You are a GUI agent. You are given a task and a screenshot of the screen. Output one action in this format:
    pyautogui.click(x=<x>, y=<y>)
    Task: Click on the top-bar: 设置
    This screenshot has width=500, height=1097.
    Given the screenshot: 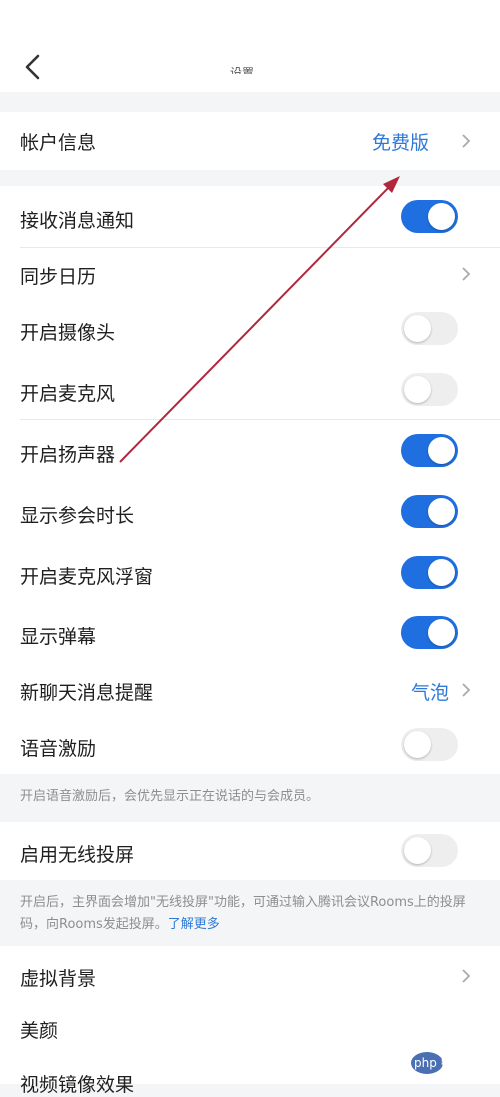 What is the action you would take?
    pyautogui.click(x=250, y=46)
    